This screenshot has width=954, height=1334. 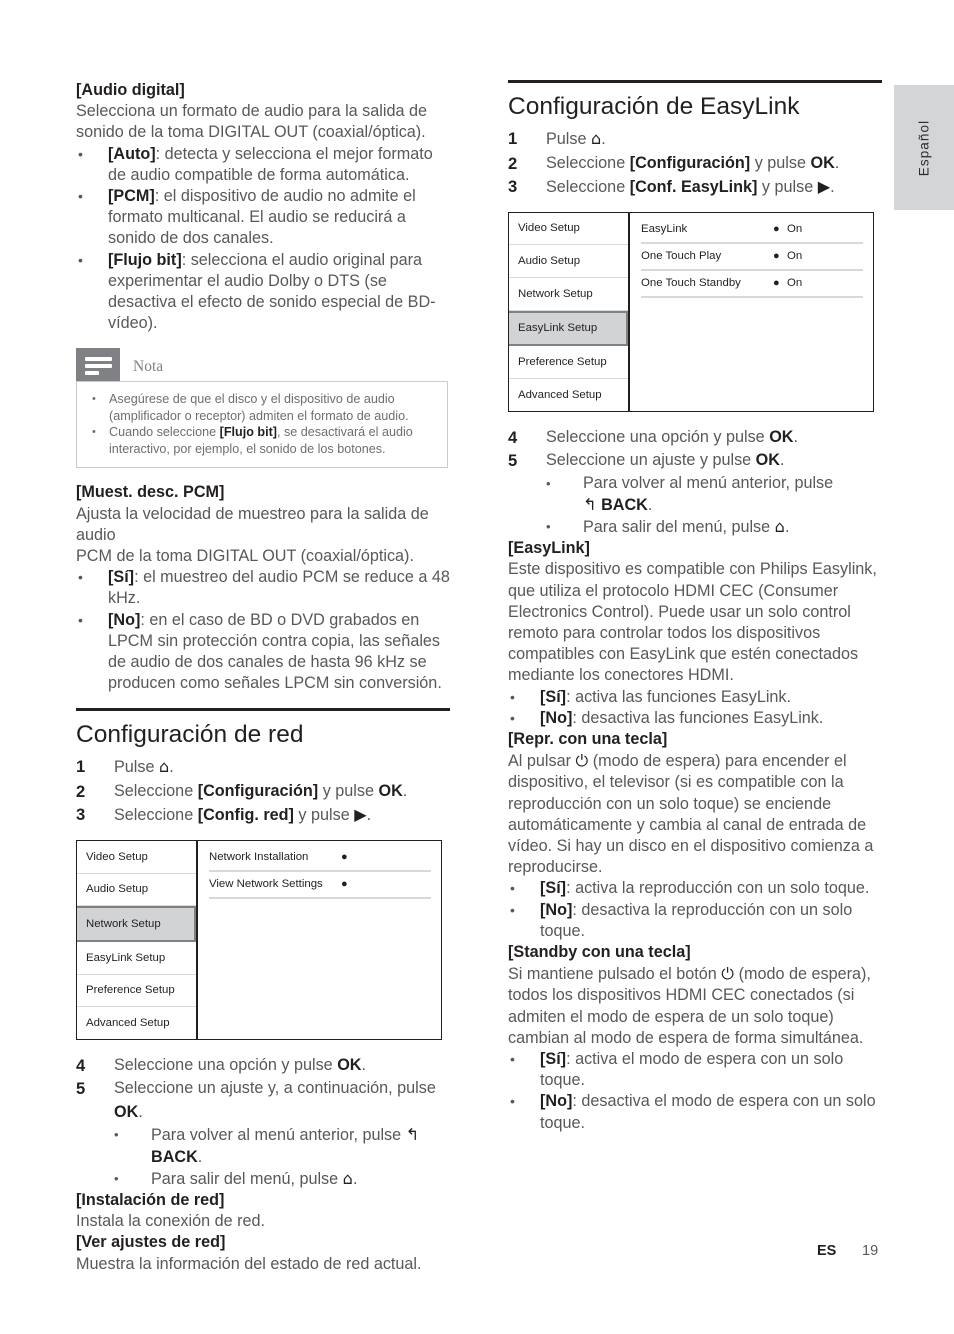 I want to click on osd-submenu-label: View Network Settings, so click(x=266, y=884).